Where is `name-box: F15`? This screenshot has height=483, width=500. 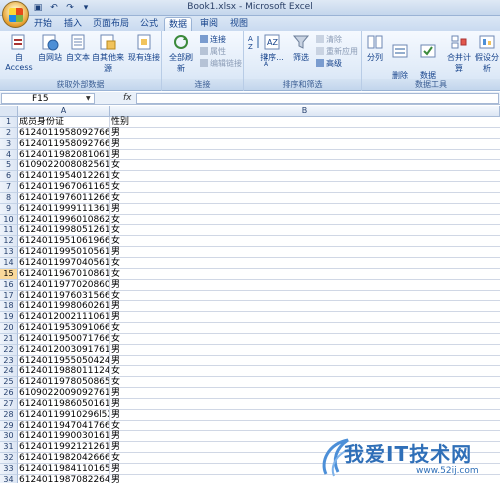
name-box: F15 is located at coordinates (48, 98).